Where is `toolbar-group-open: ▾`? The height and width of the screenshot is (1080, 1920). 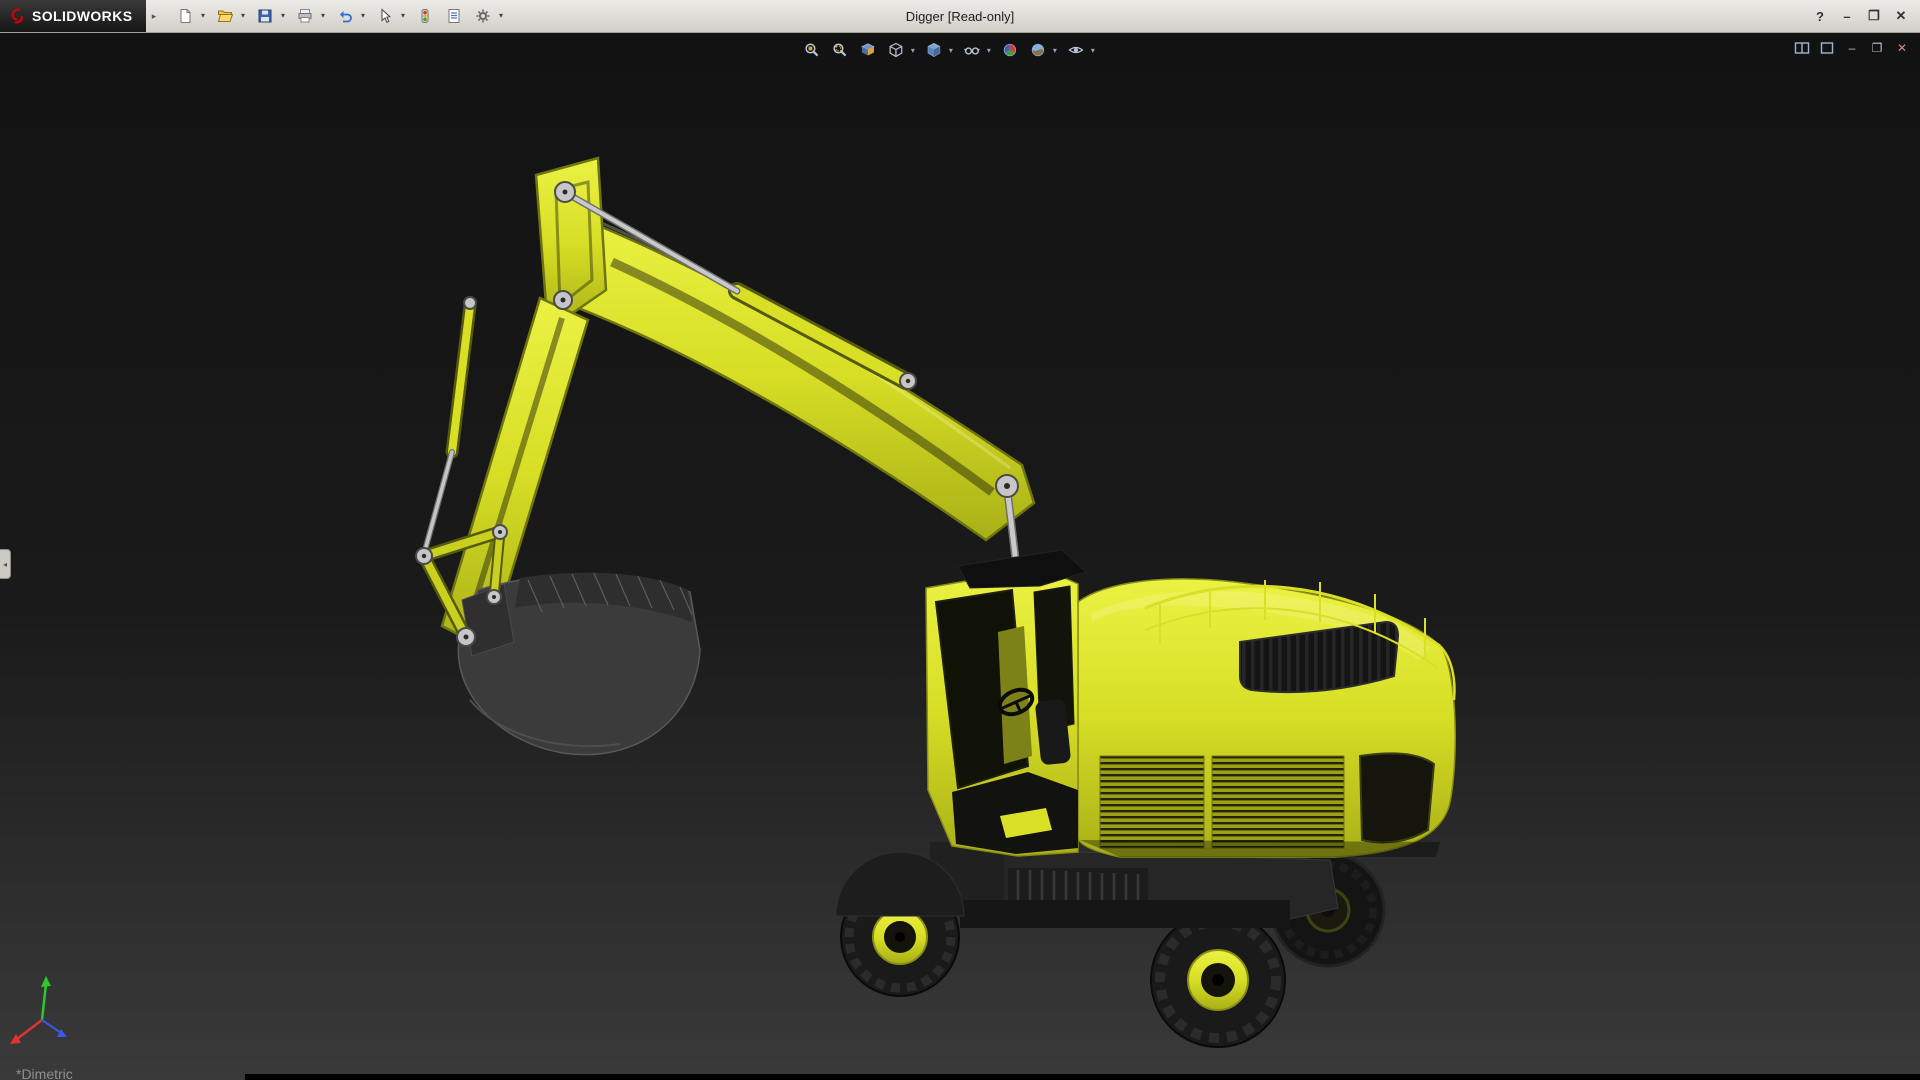 toolbar-group-open: ▾ is located at coordinates (230, 16).